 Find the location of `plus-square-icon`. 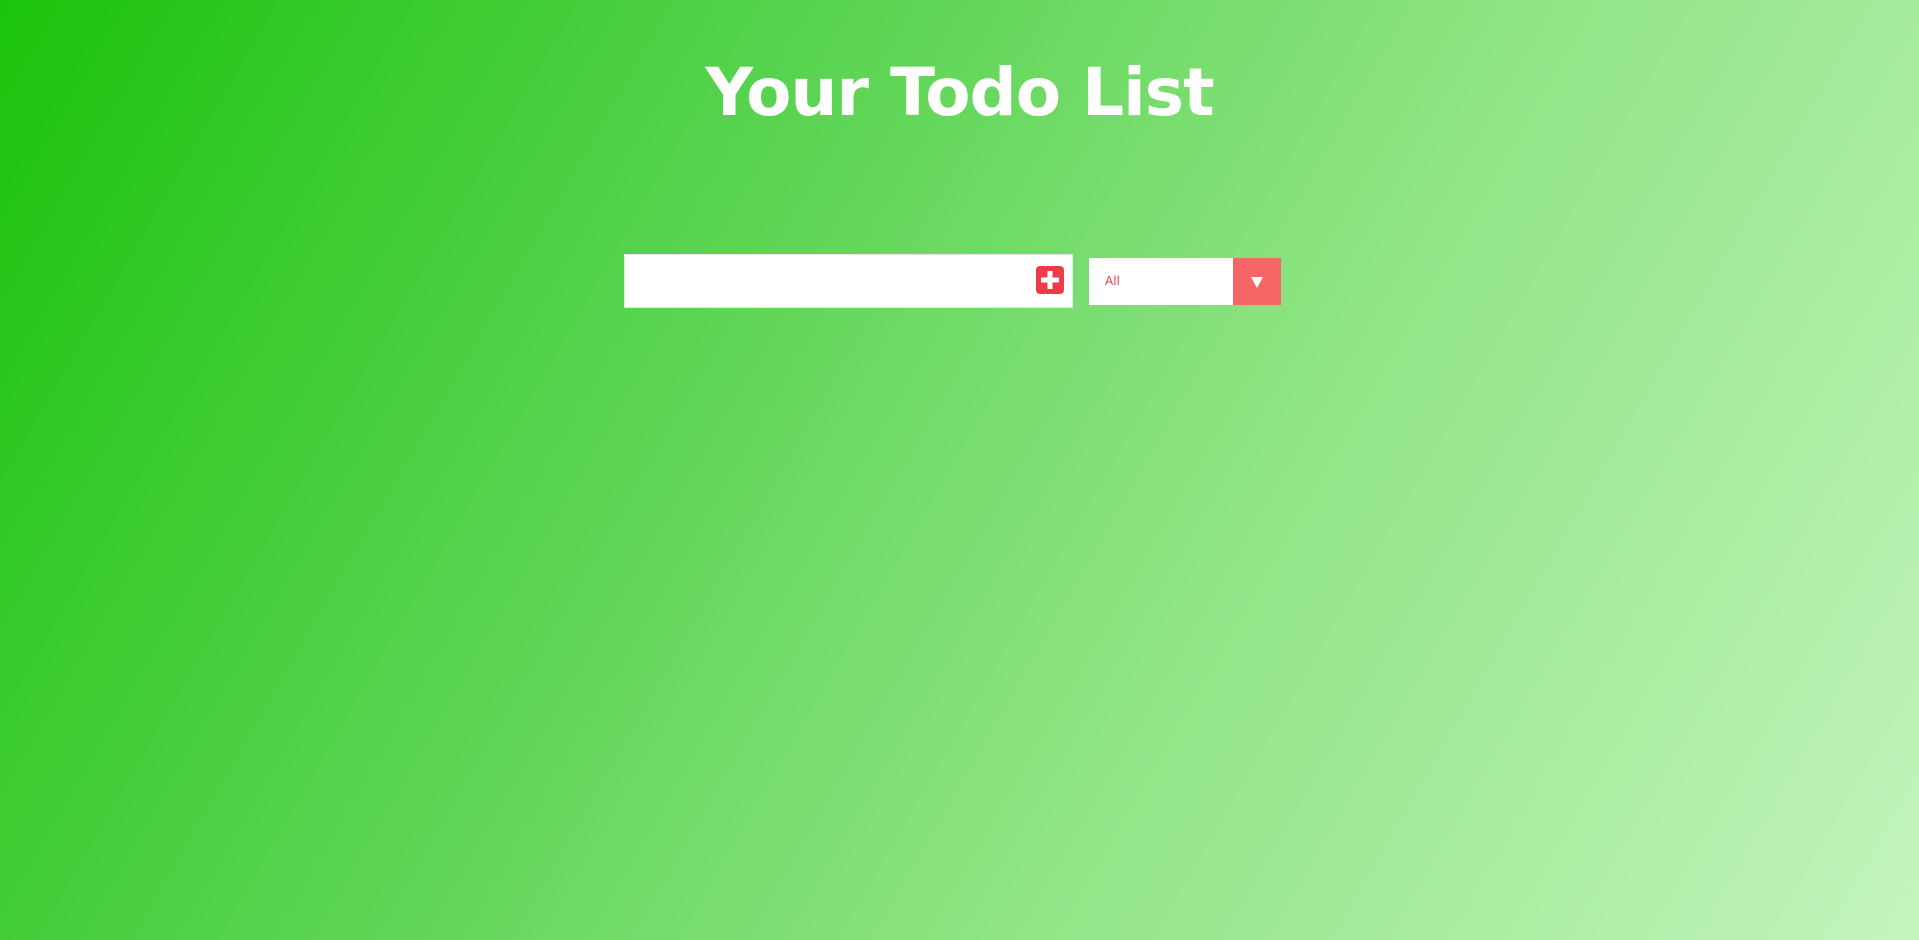

plus-square-icon is located at coordinates (1050, 280).